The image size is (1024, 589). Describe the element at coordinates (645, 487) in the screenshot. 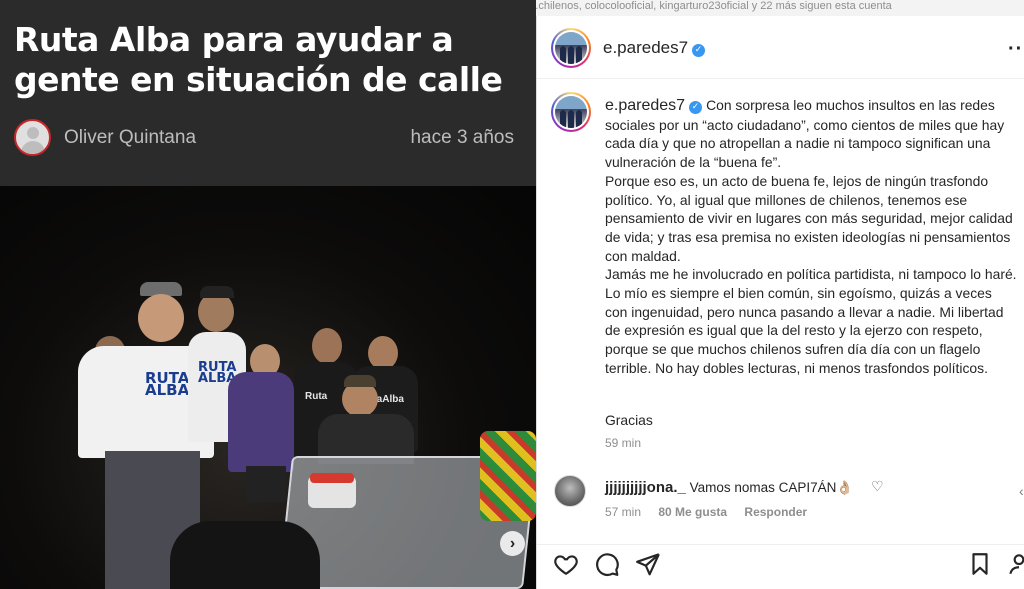

I see `comment-username: jjjjjjjjjjona._` at that location.